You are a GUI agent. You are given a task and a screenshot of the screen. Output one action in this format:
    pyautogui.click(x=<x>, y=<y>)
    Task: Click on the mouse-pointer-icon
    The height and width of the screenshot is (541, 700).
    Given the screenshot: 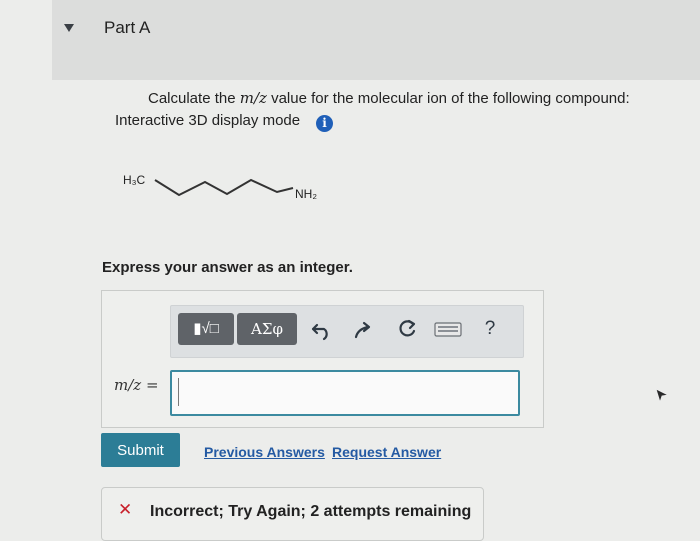 What is the action you would take?
    pyautogui.click(x=662, y=396)
    